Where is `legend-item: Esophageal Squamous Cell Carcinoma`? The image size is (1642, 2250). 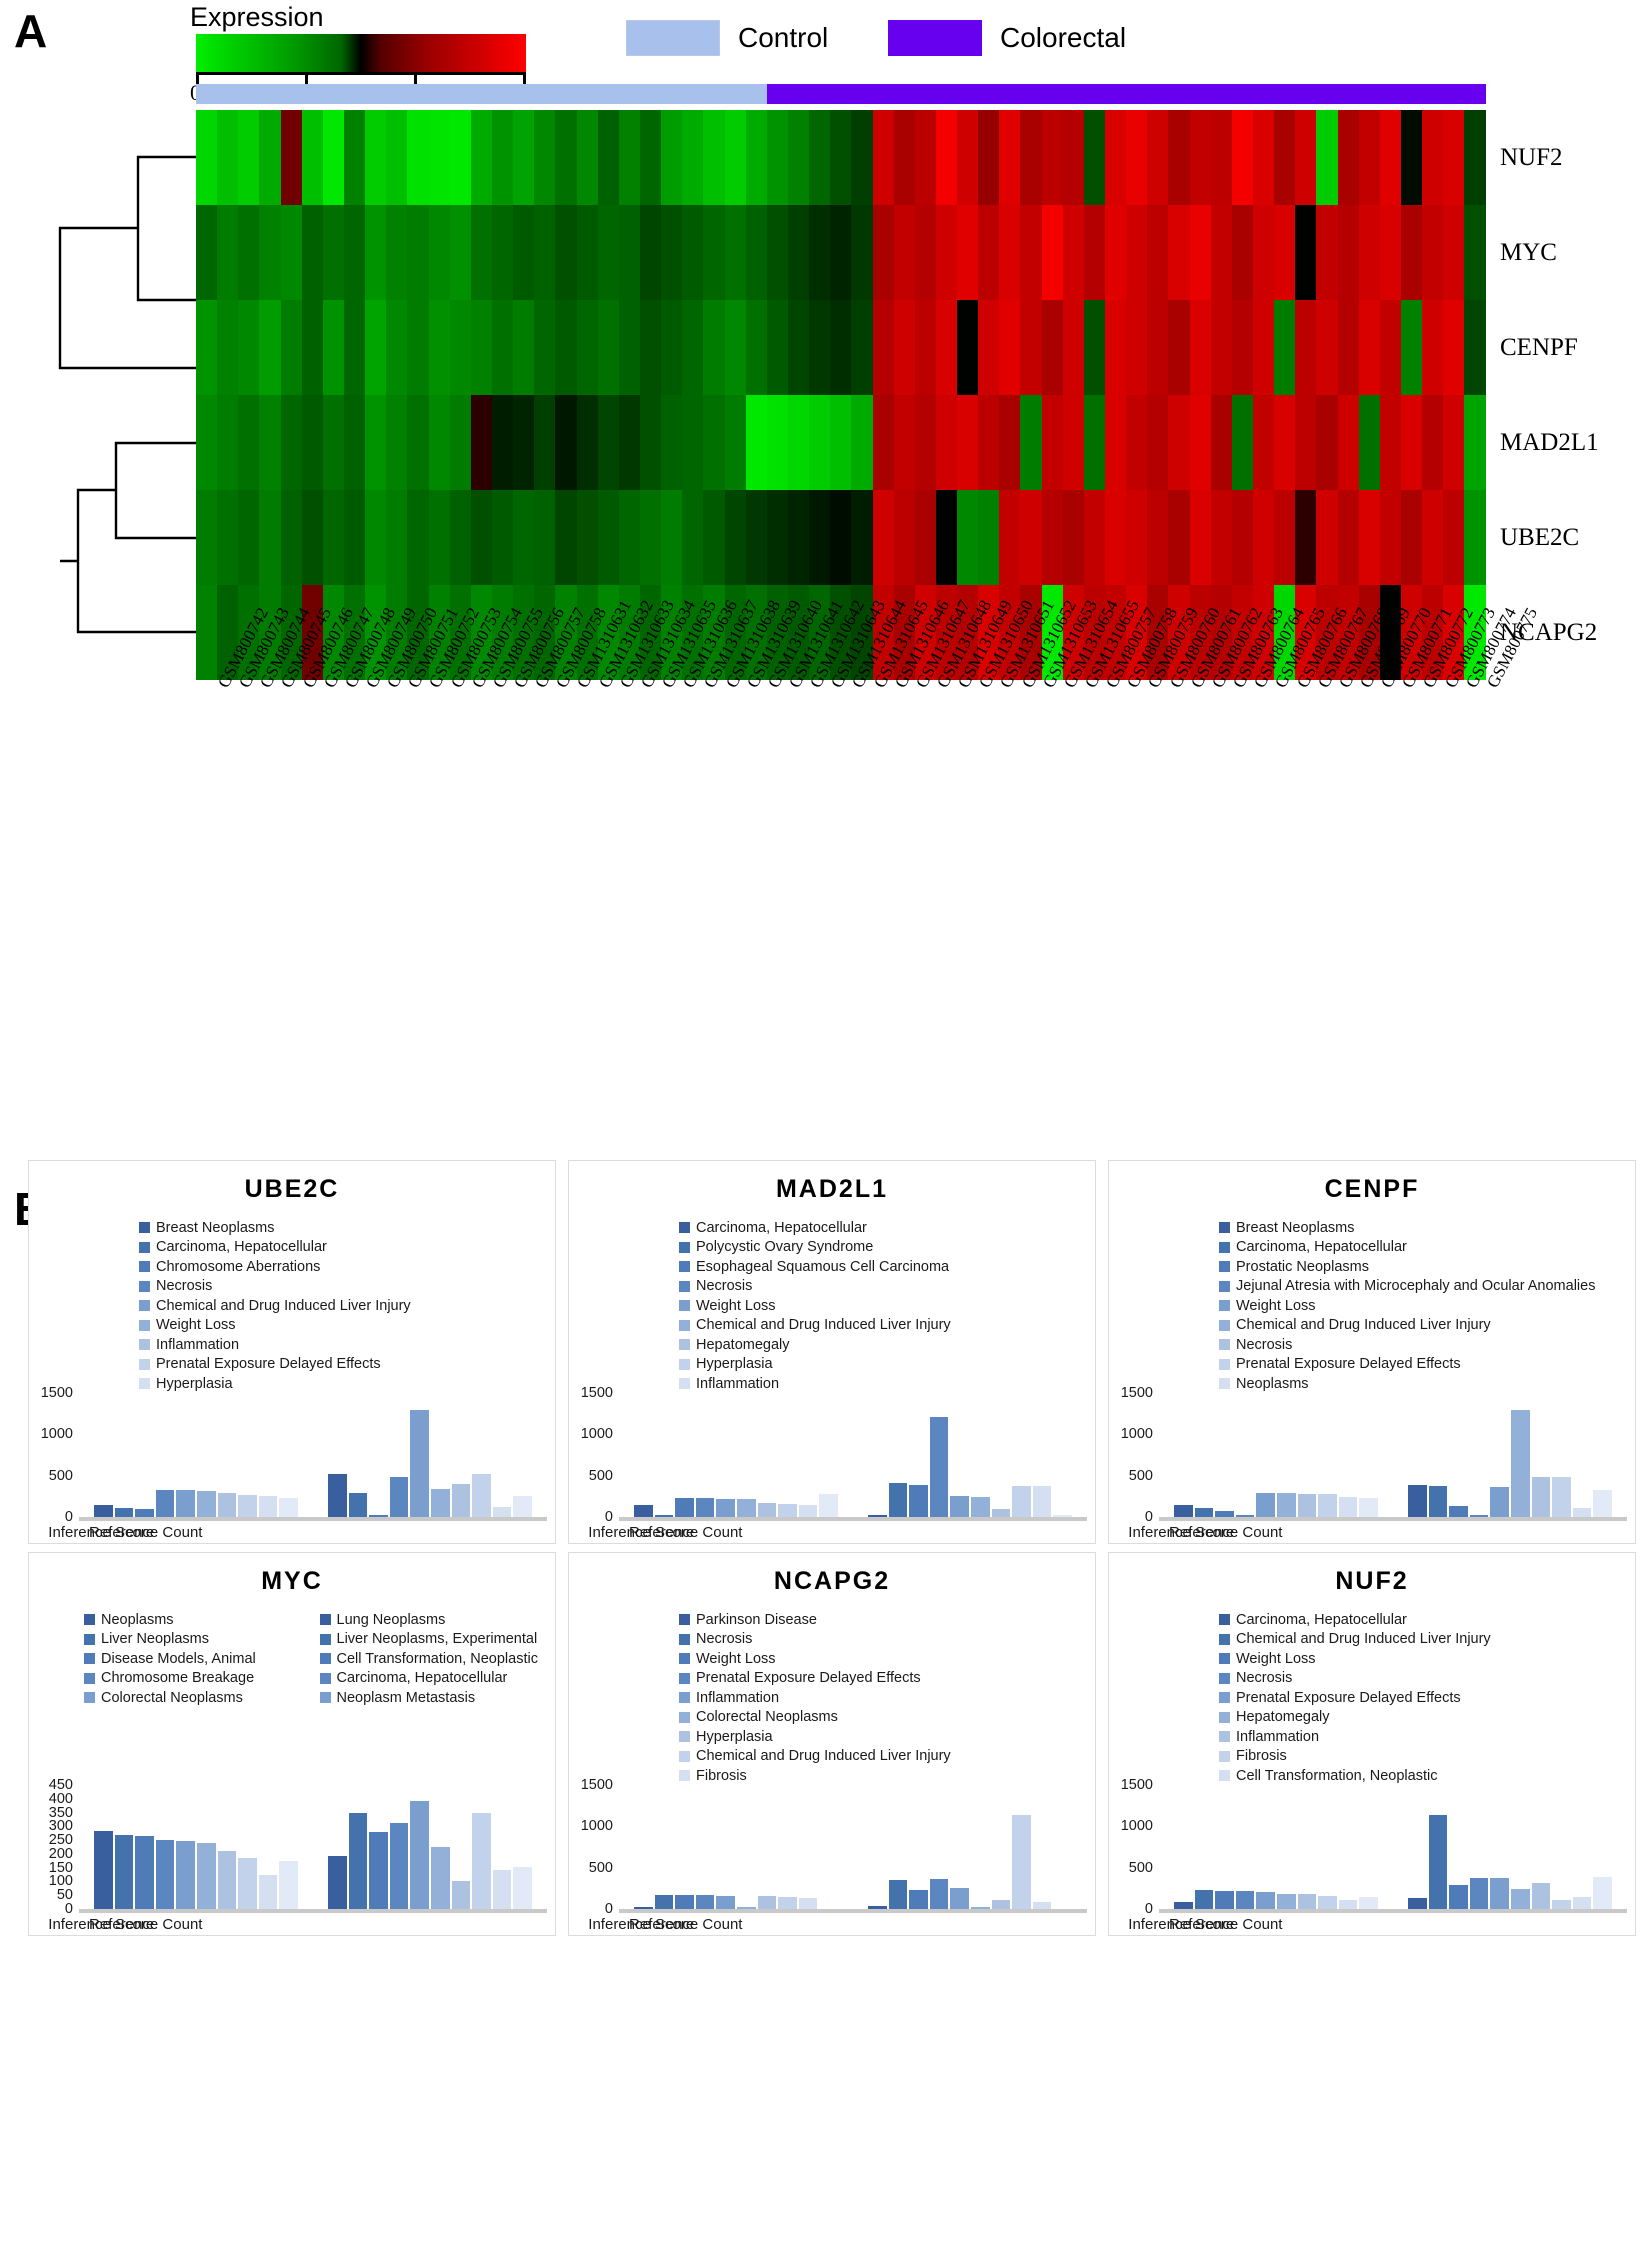 legend-item: Esophageal Squamous Cell Carcinoma is located at coordinates (887, 1267).